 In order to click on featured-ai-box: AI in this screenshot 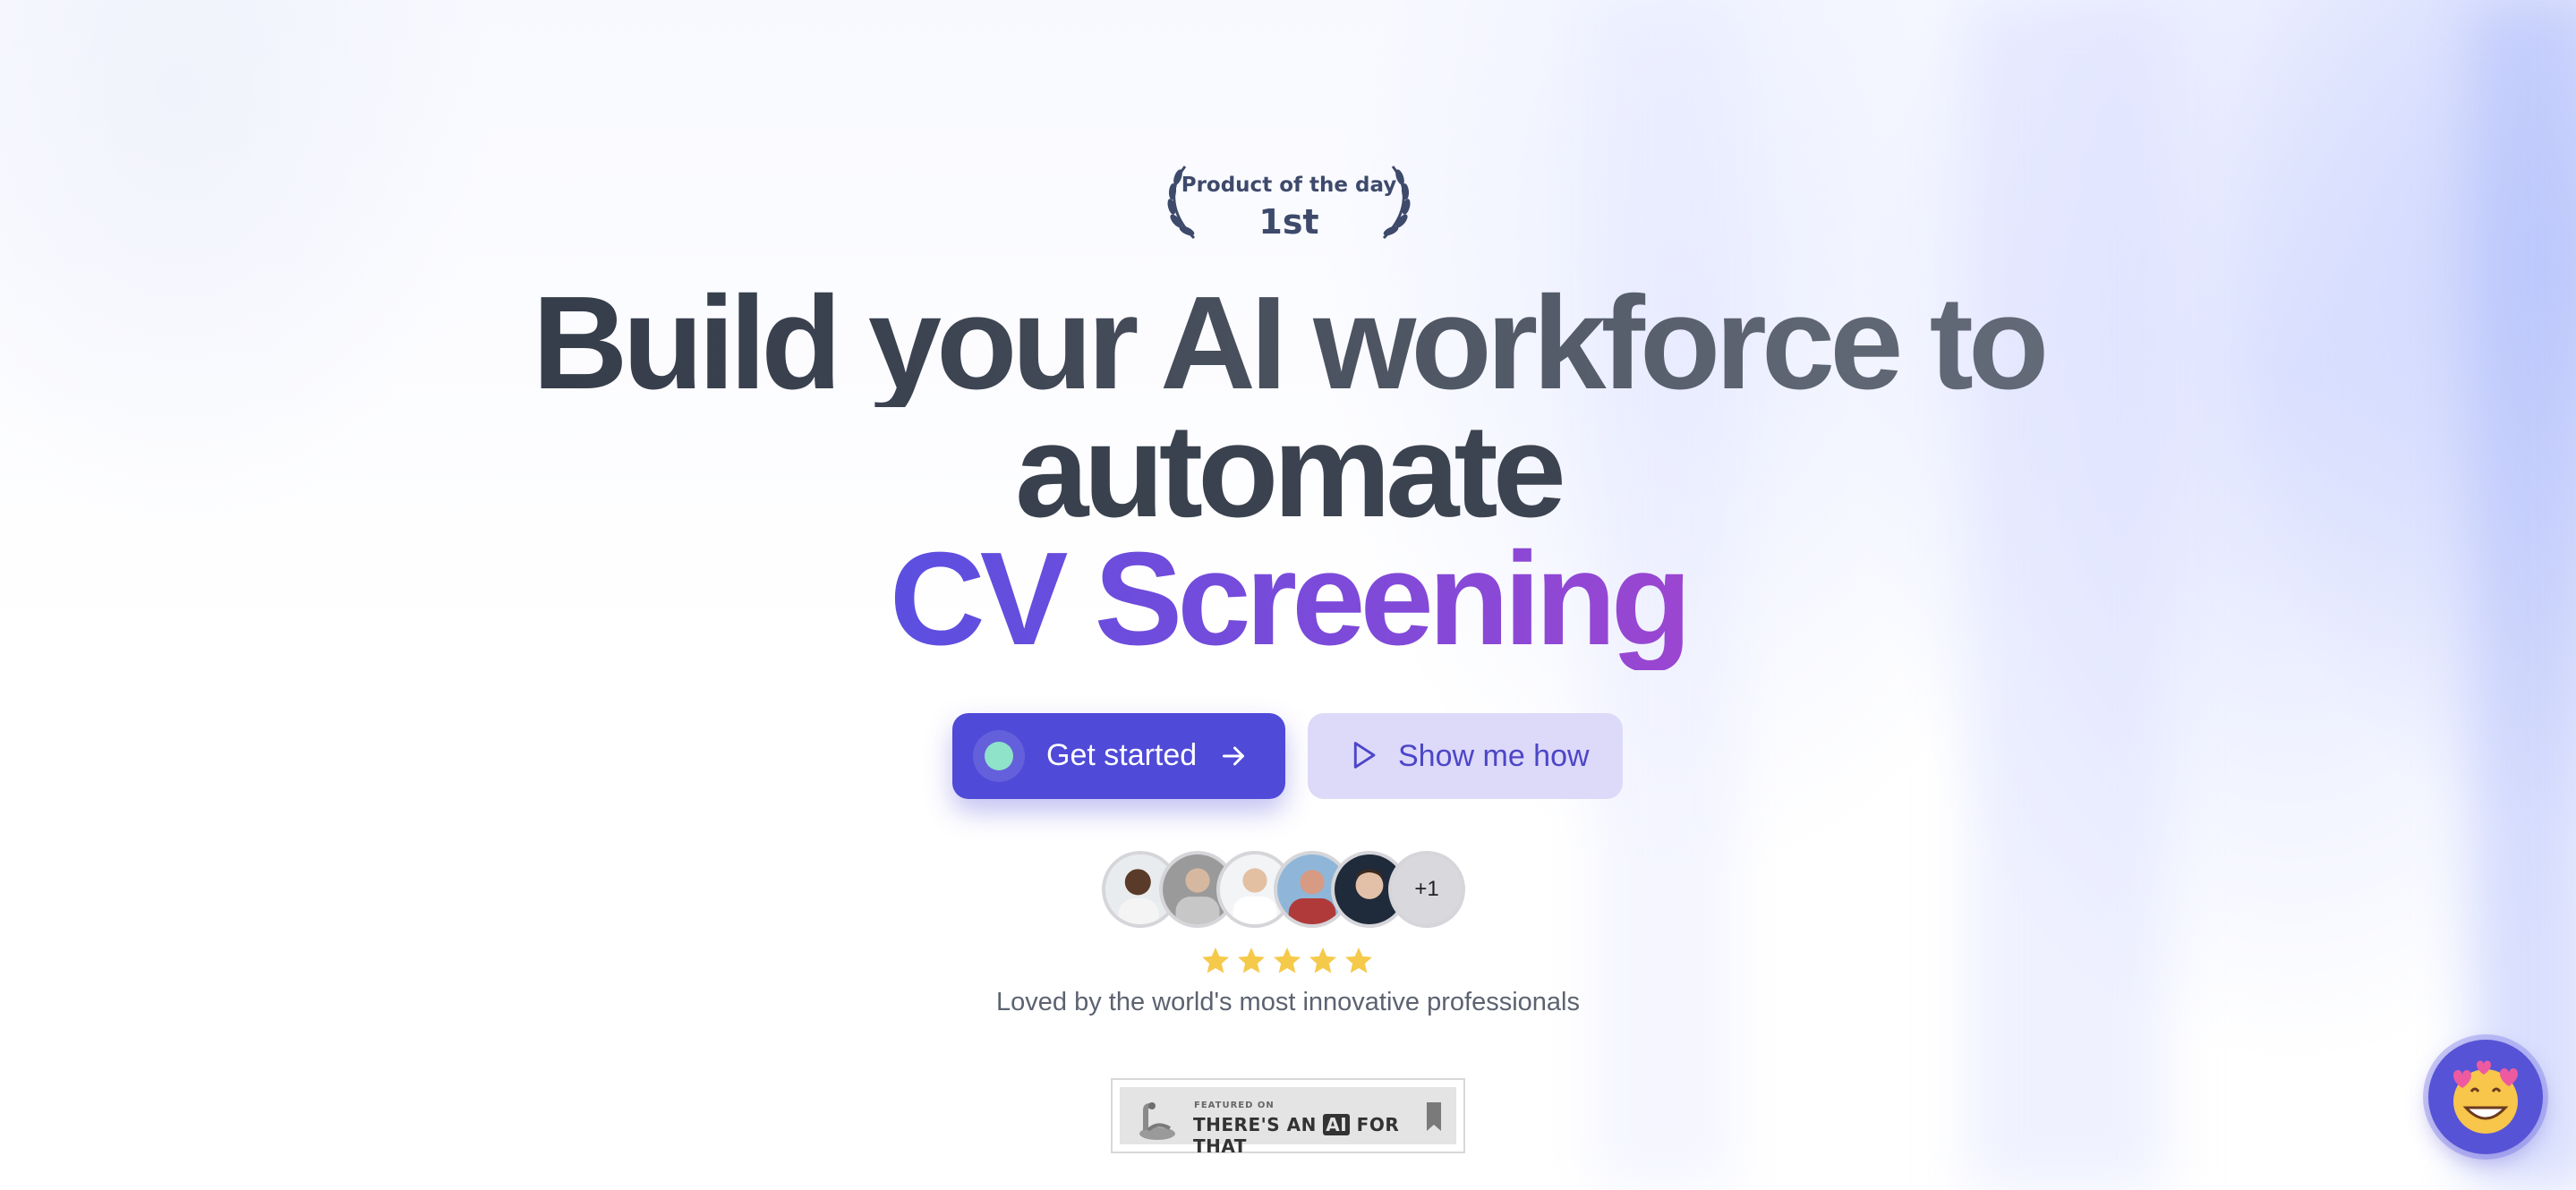, I will do `click(1337, 1124)`.